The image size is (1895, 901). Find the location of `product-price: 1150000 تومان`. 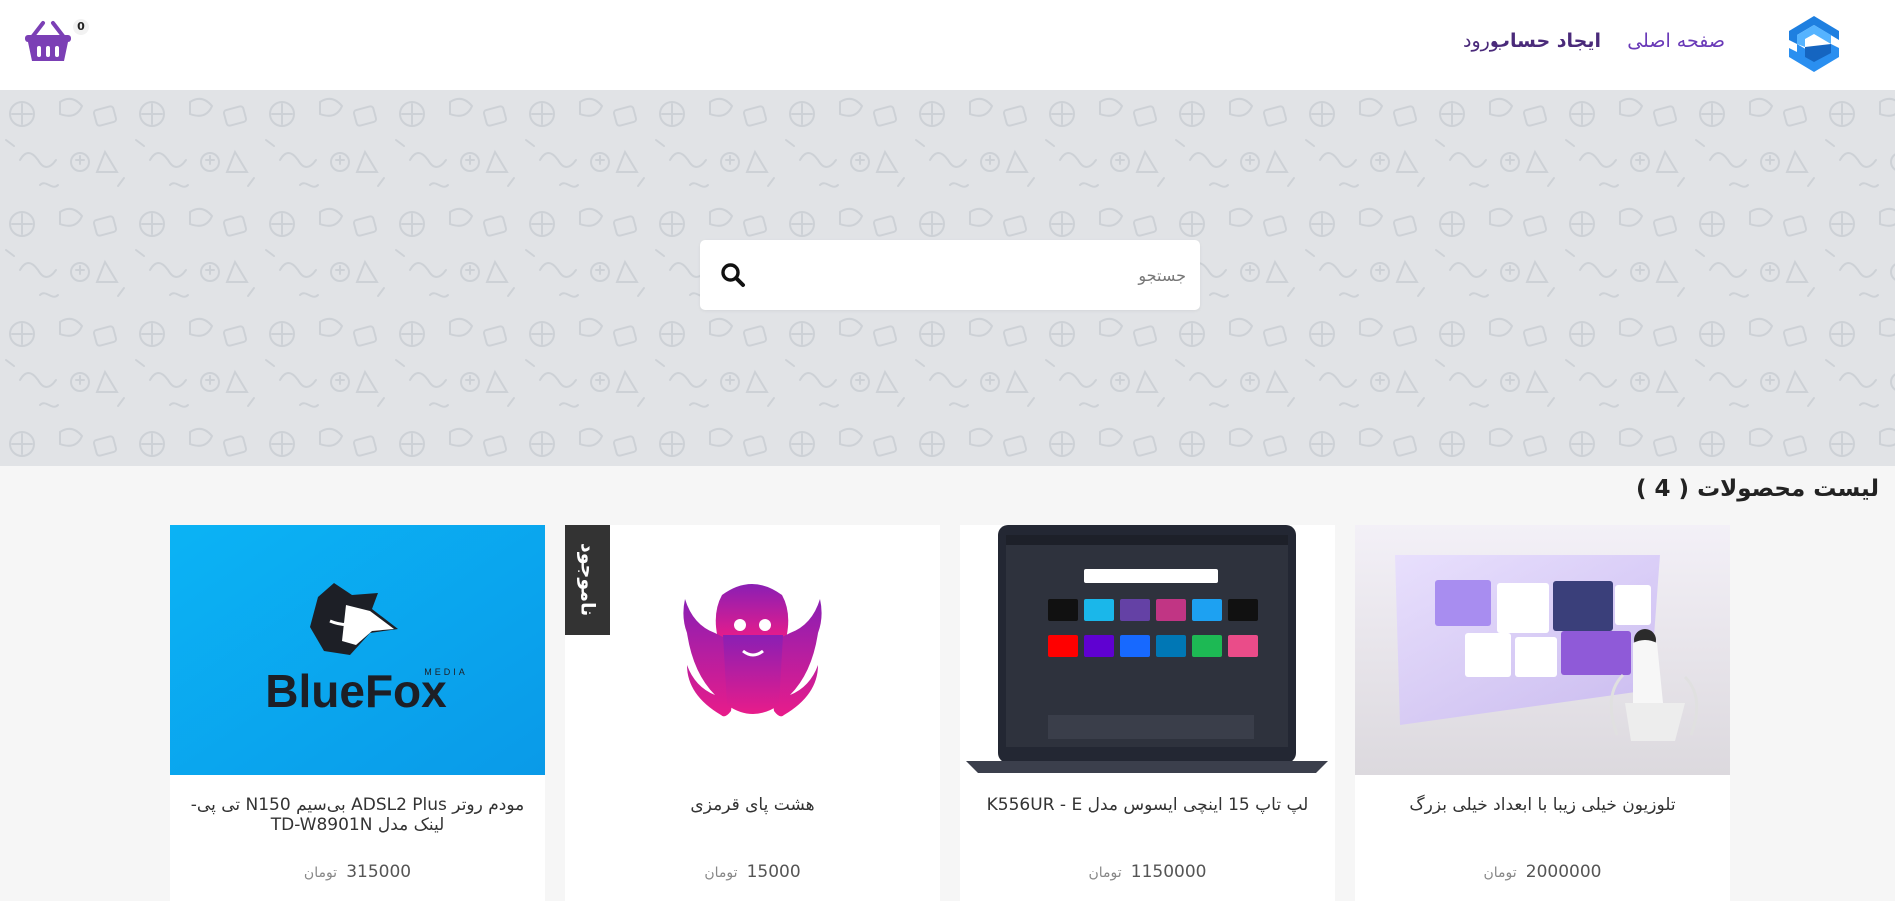

product-price: 1150000 تومان is located at coordinates (1147, 872).